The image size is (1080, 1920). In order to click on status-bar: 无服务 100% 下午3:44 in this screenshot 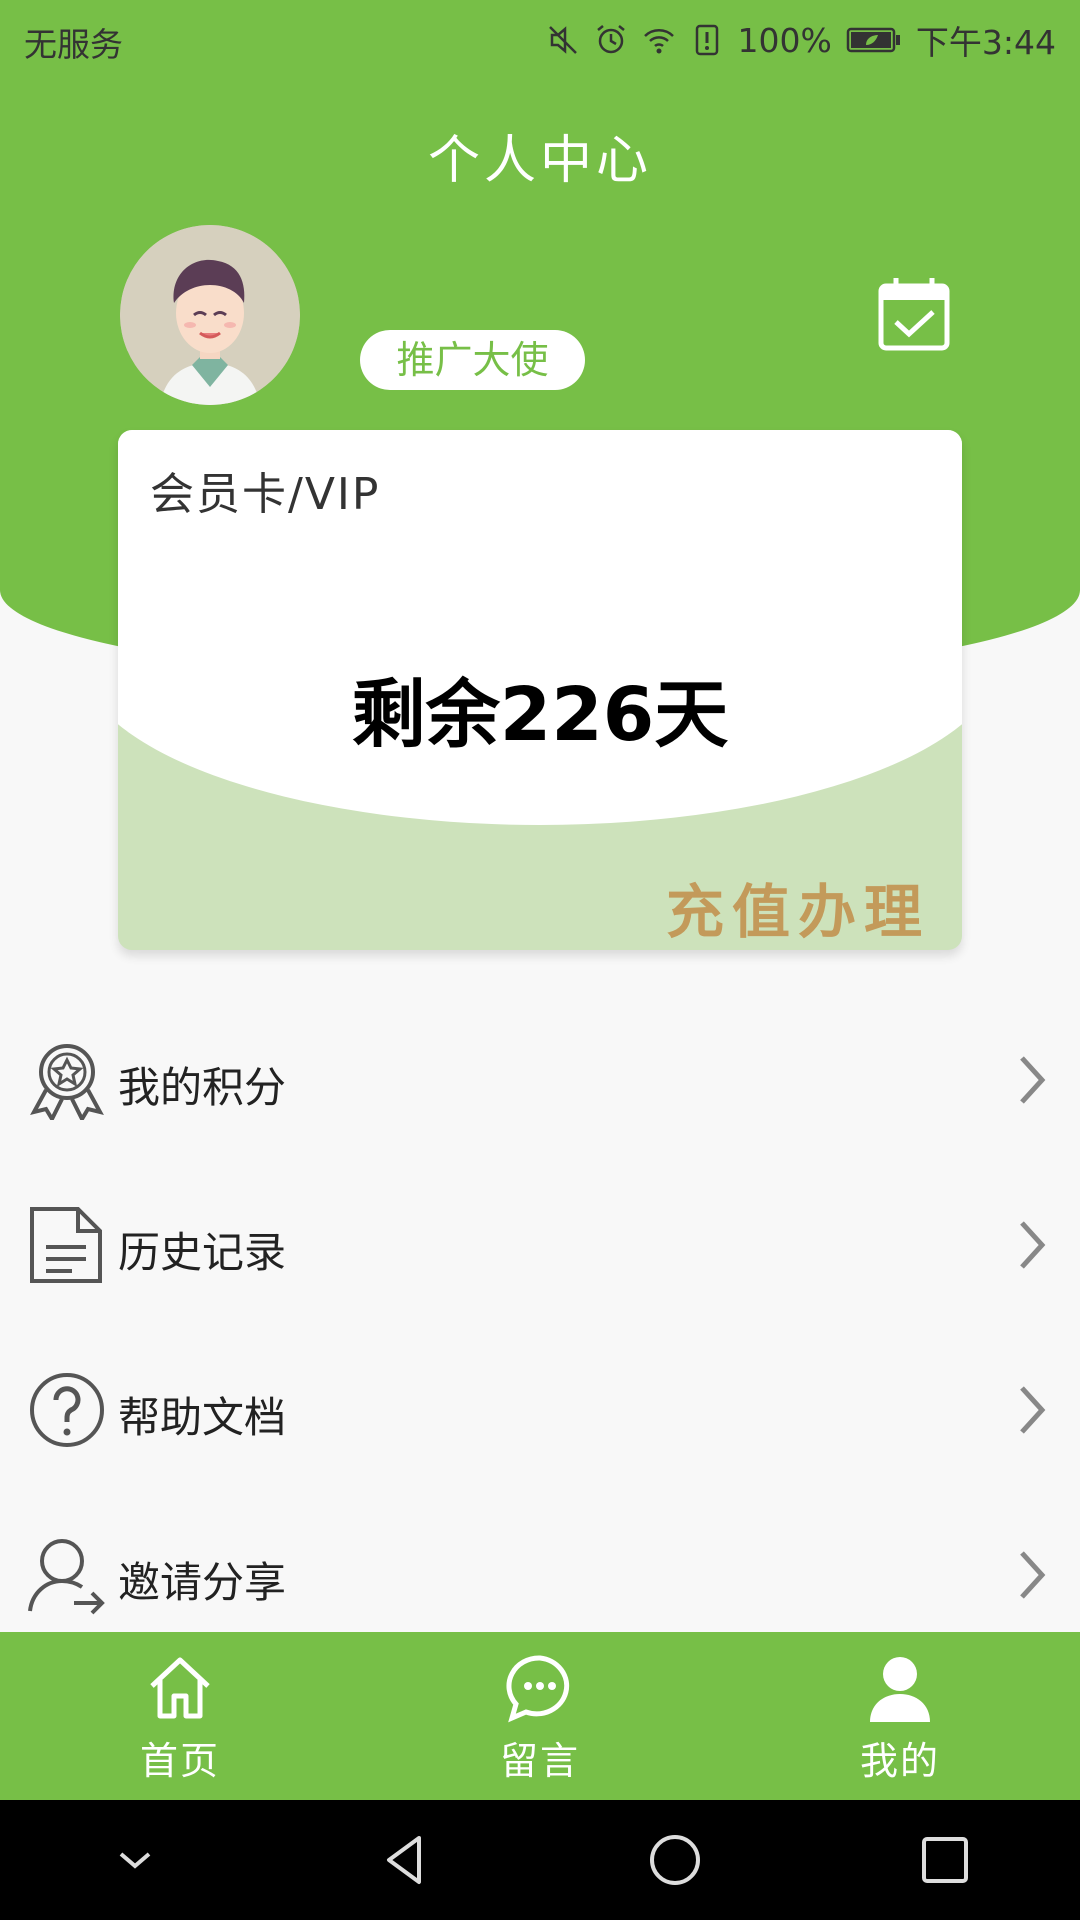, I will do `click(540, 38)`.